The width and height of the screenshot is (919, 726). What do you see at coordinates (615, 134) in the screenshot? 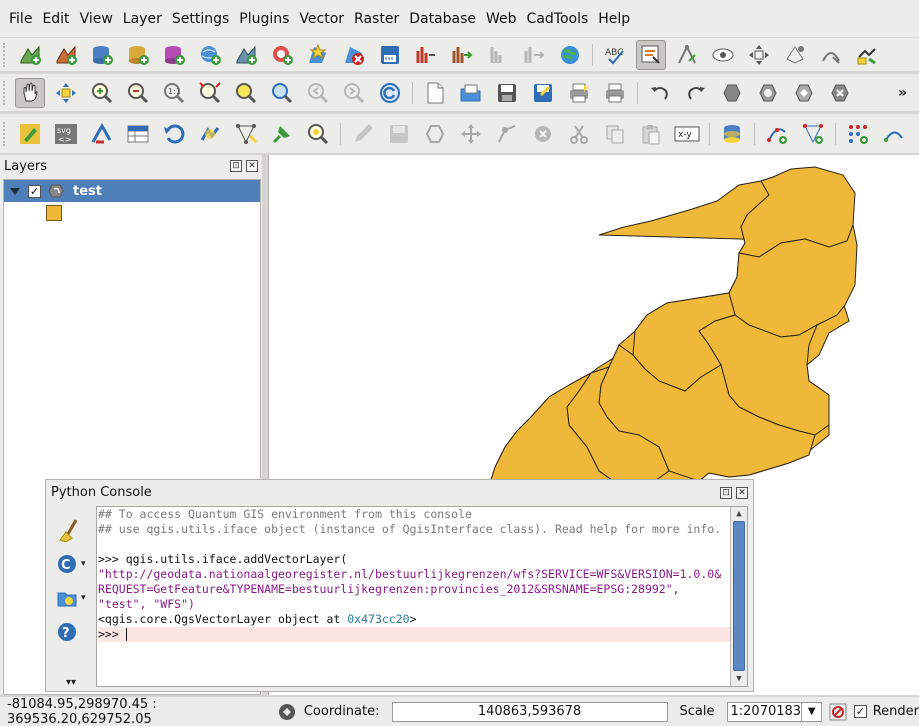
I see `copy-features-icon` at bounding box center [615, 134].